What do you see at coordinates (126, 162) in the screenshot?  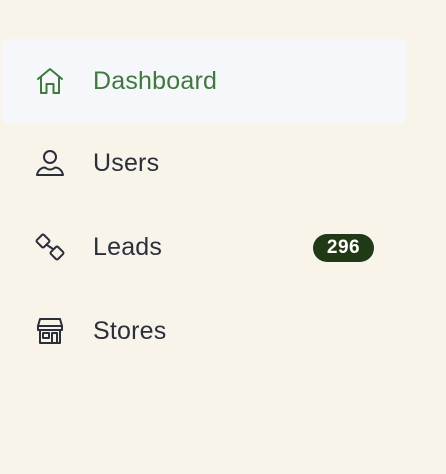 I see `sidebar-item-label: Users` at bounding box center [126, 162].